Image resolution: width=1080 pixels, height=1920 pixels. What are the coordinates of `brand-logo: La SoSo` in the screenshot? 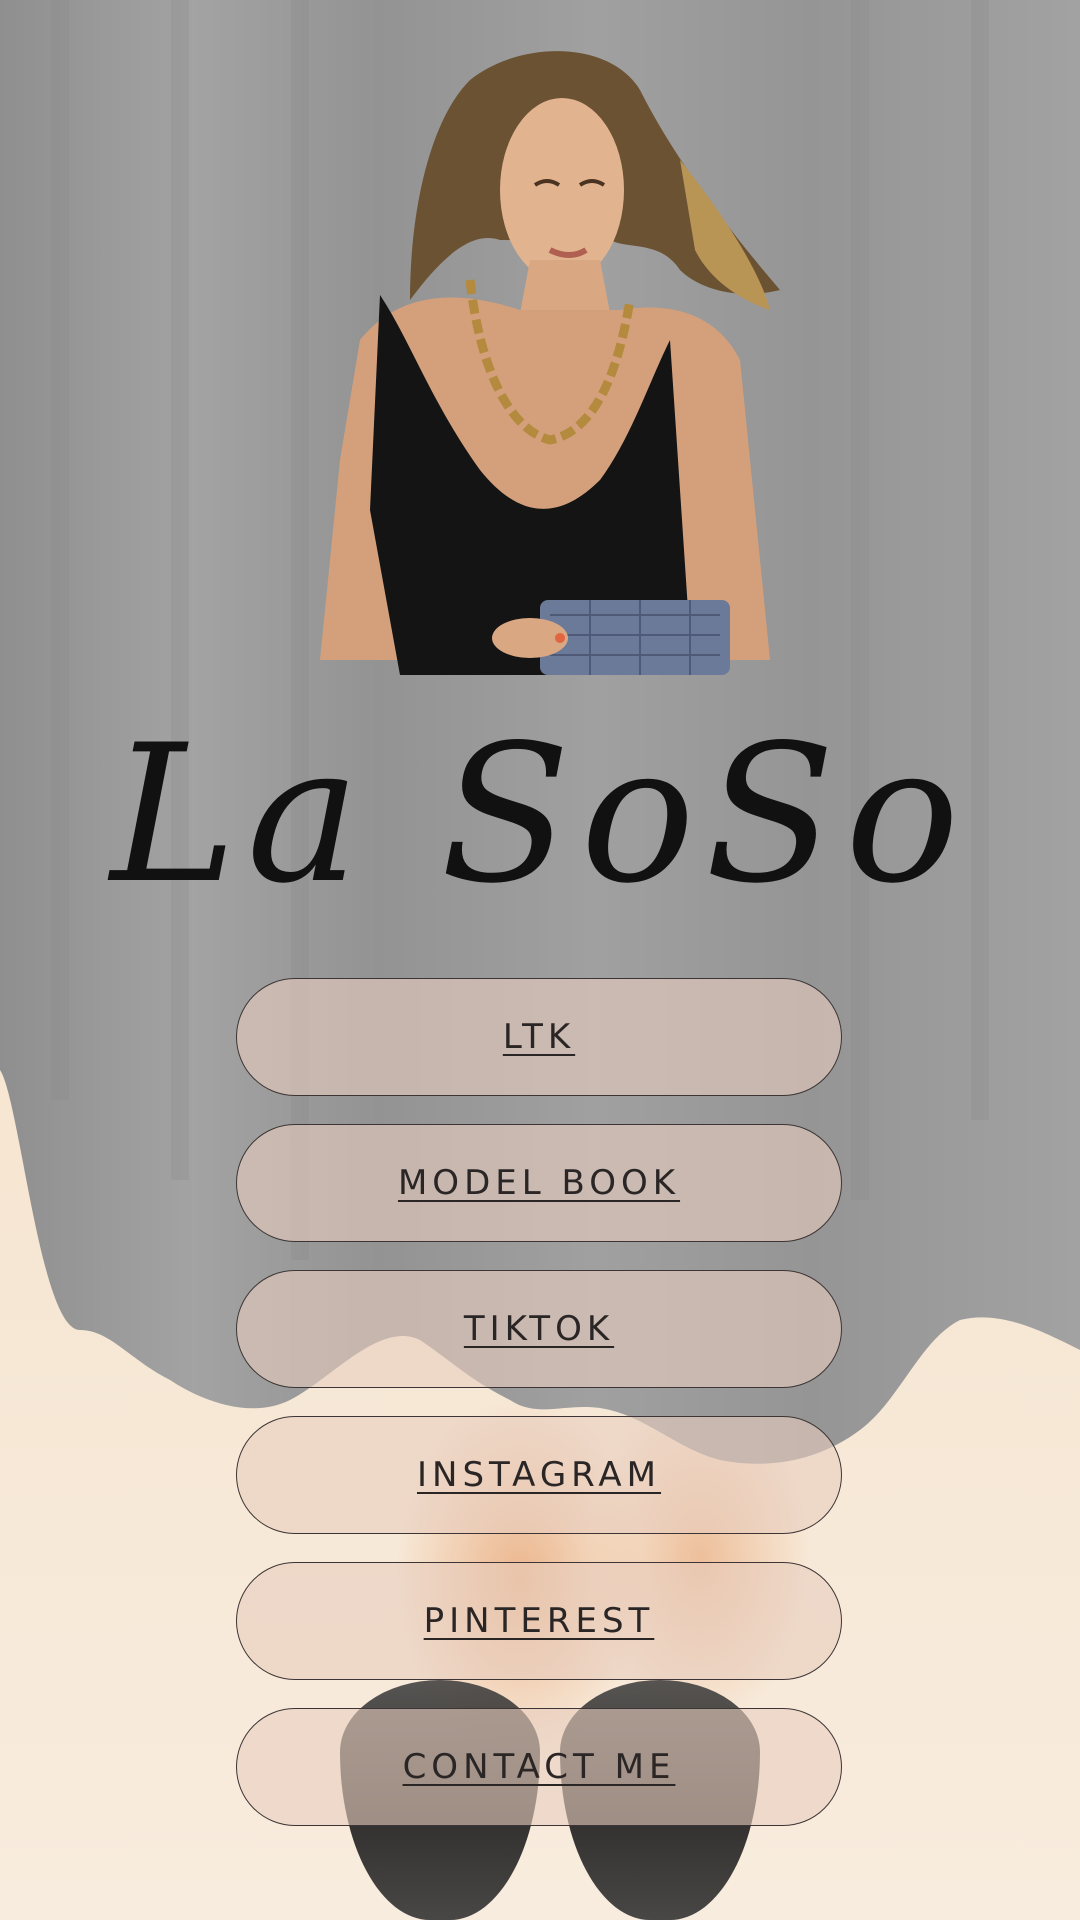 It's located at (540, 814).